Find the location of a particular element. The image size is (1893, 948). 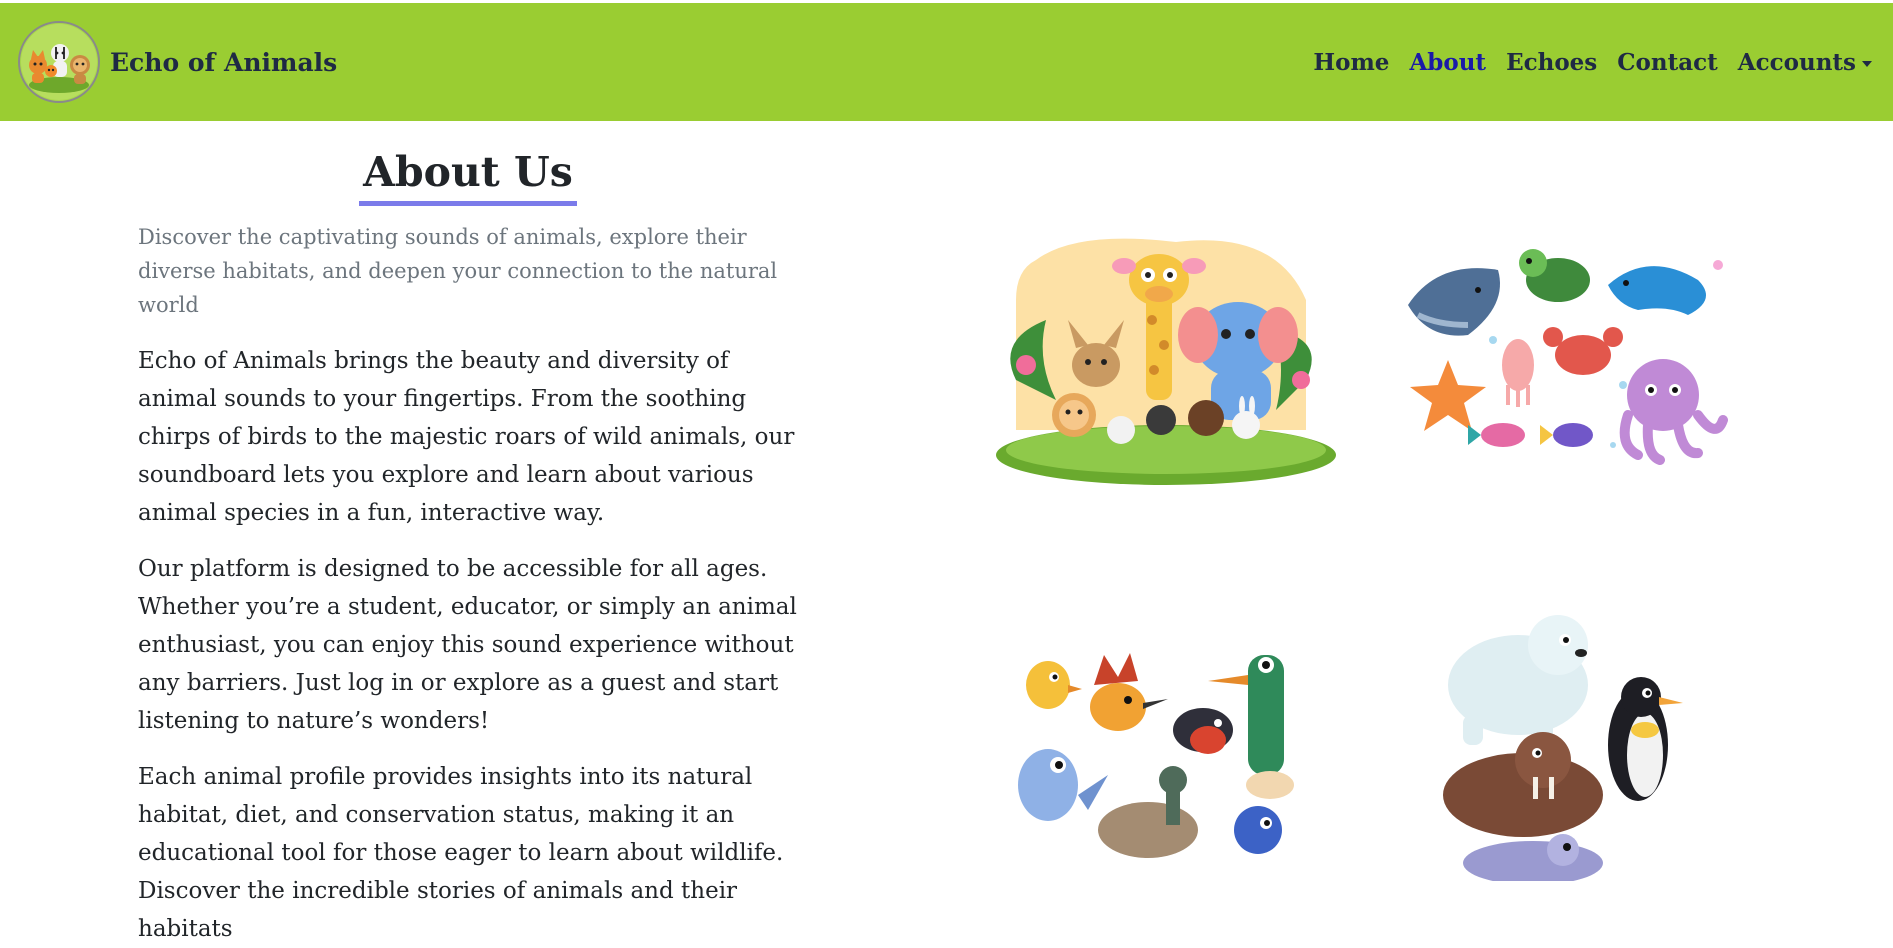

main-nav: Home About Echoes Contact Accounts is located at coordinates (1592, 62).